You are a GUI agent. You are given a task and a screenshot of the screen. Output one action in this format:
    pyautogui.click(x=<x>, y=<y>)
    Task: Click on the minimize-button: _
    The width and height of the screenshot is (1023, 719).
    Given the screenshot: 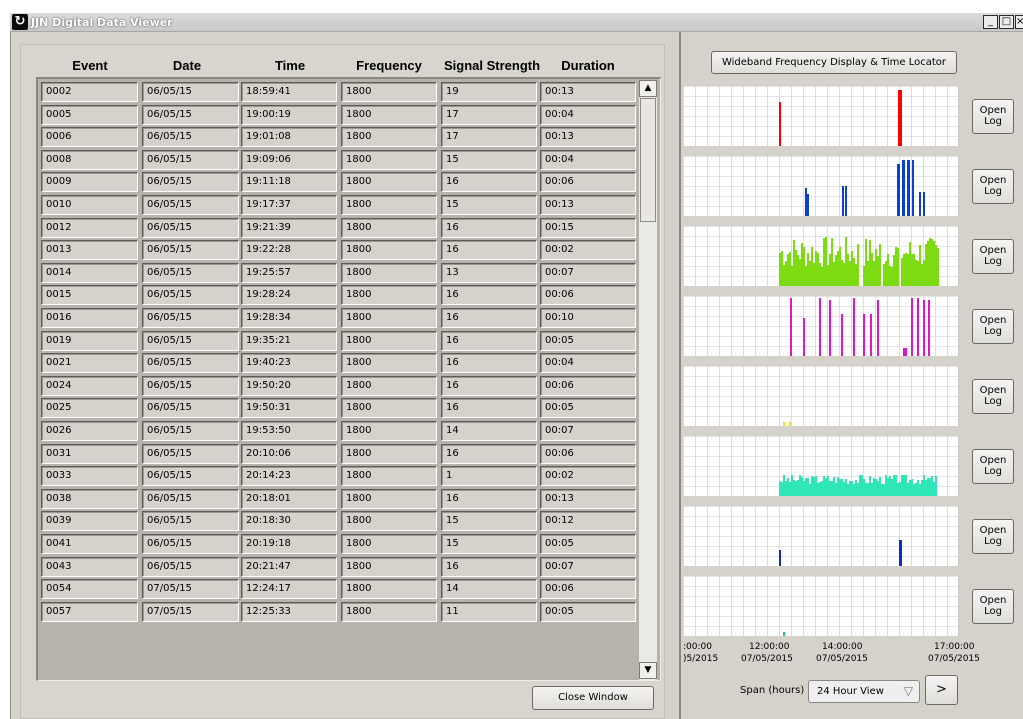 What is the action you would take?
    pyautogui.click(x=990, y=22)
    